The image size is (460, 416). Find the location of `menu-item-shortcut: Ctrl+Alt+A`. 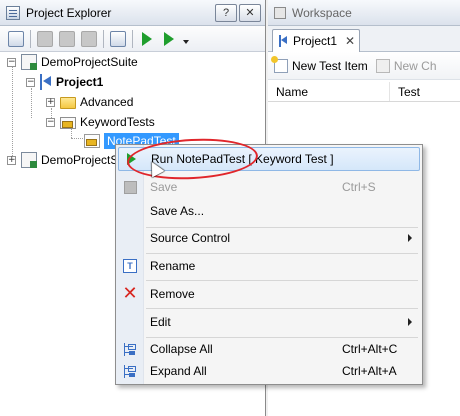

menu-item-shortcut: Ctrl+Alt+A is located at coordinates (369, 371).